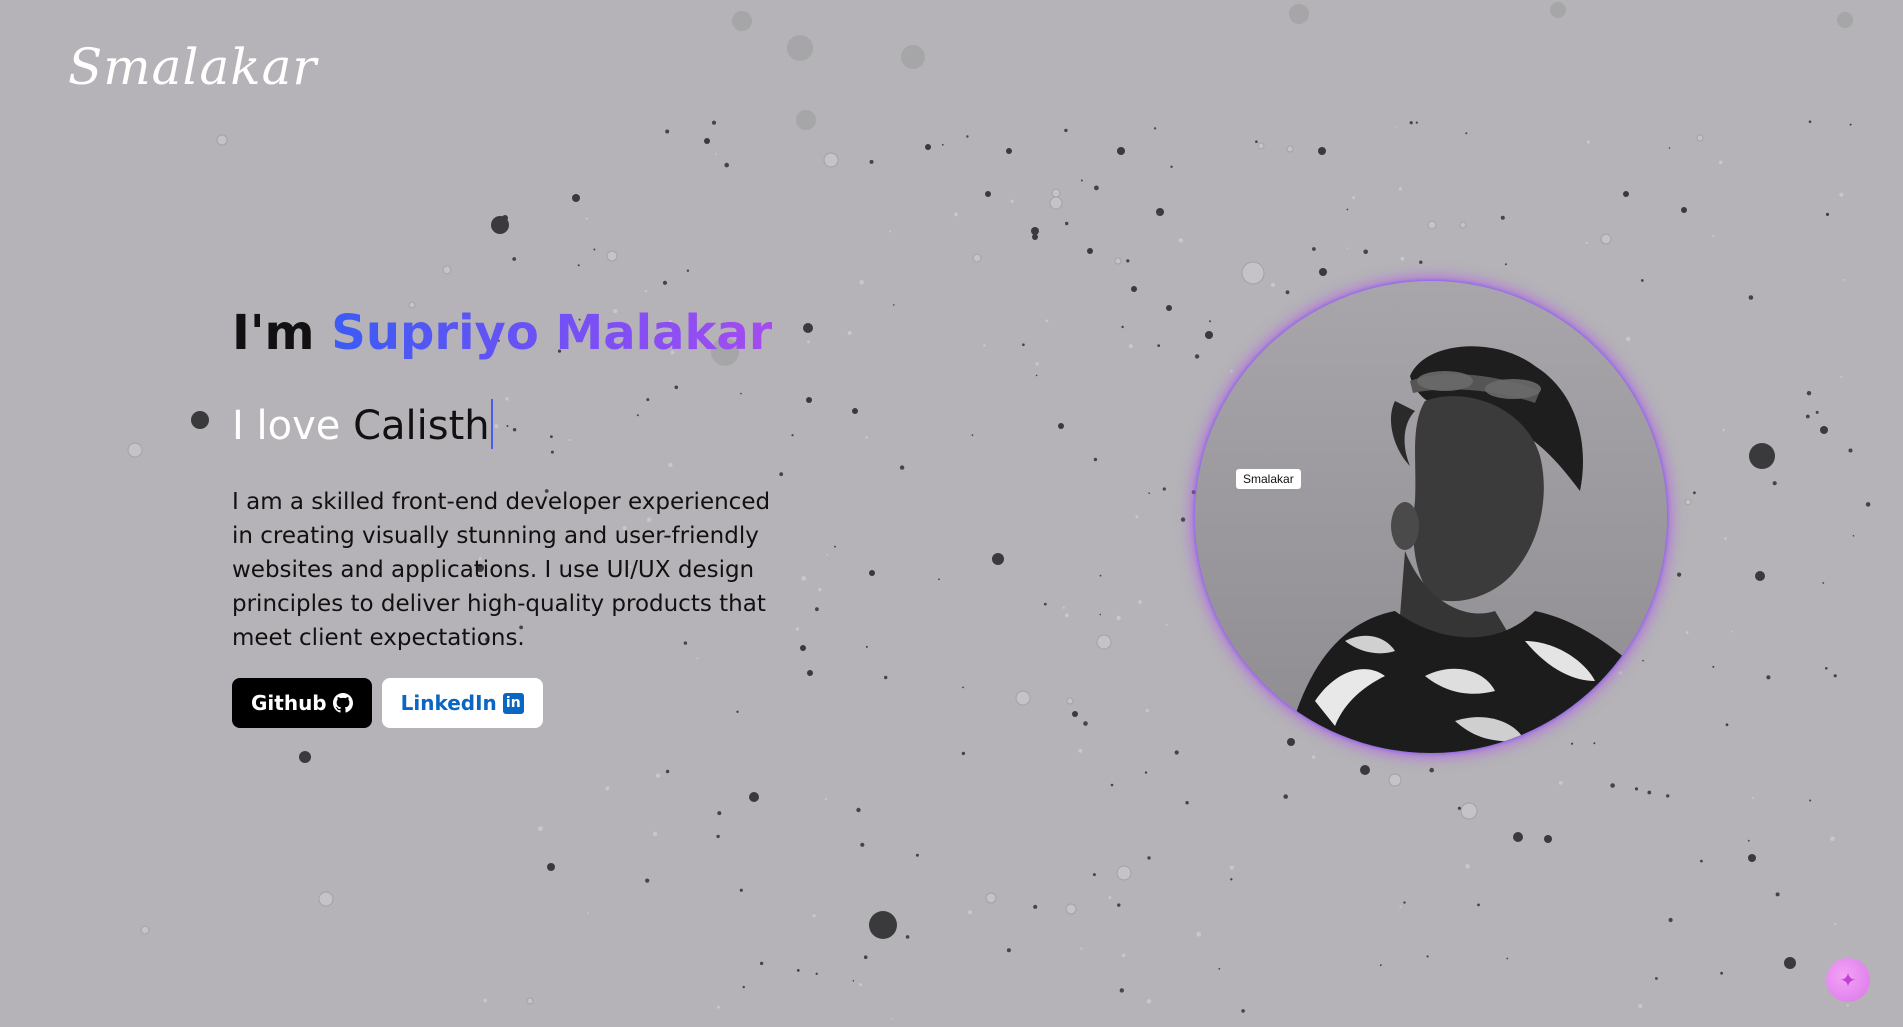 The height and width of the screenshot is (1027, 1903). I want to click on linkedin-button-label: LinkedIn, so click(448, 703).